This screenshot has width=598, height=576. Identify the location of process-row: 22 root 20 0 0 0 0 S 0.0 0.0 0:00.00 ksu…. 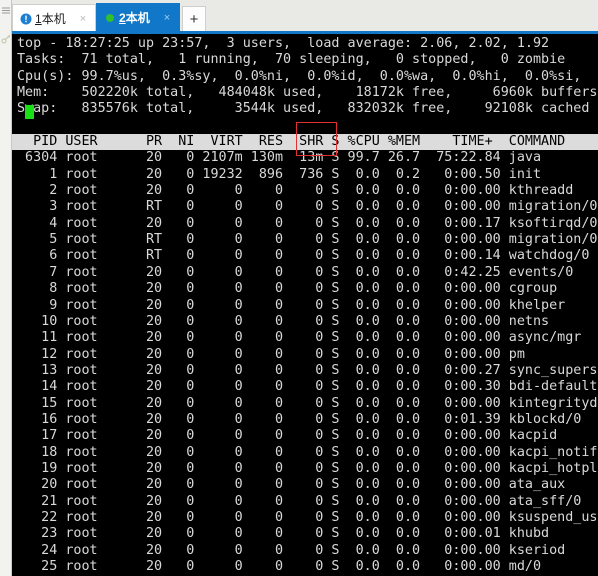
(307, 517).